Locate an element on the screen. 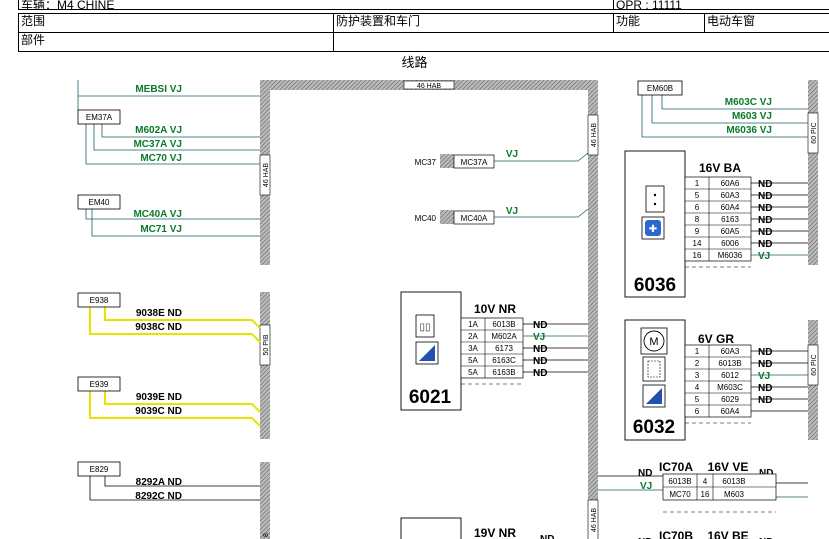 Image resolution: width=829 pixels, height=539 pixels. wire-label: M603C VJ is located at coordinates (748, 102).